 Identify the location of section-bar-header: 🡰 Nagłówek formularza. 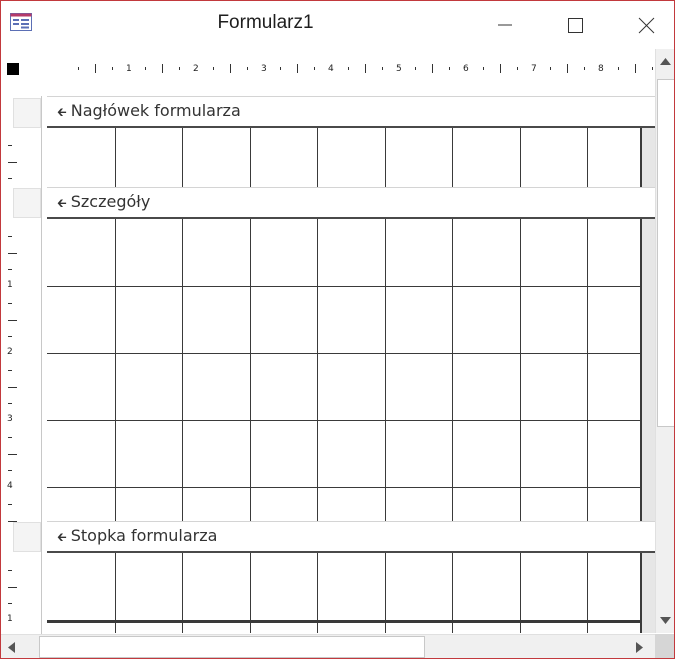
(351, 112).